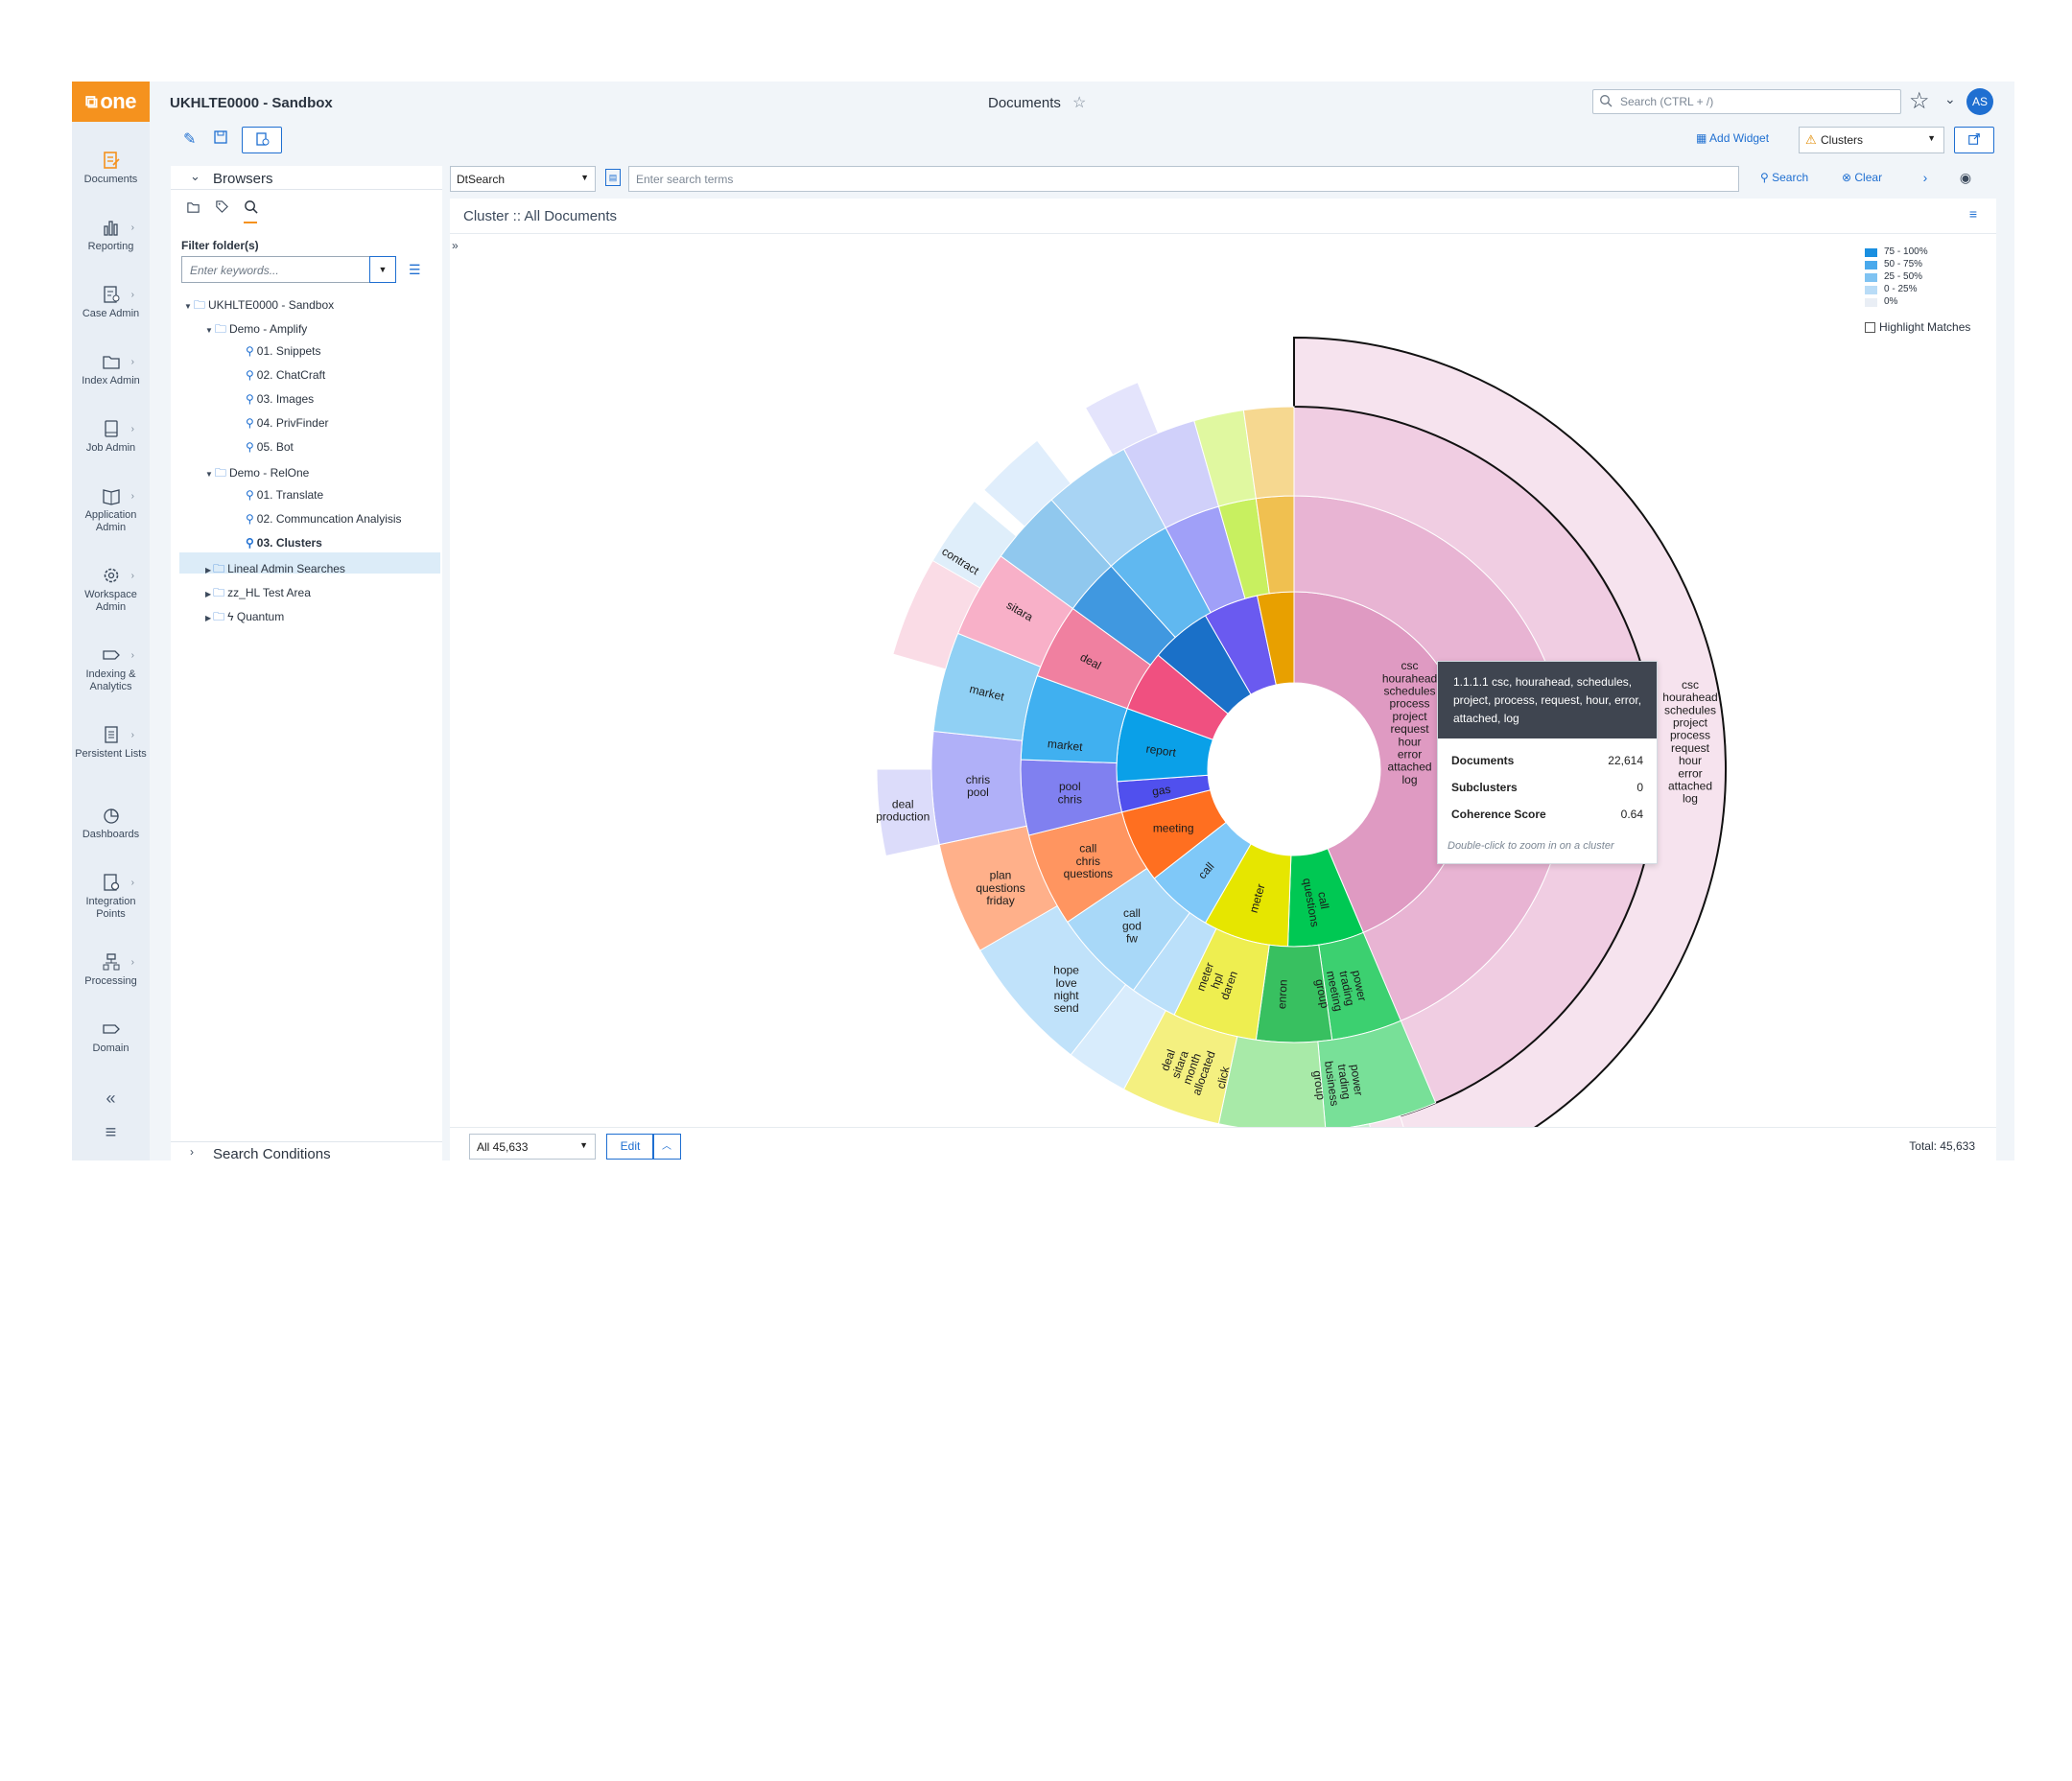 The width and height of the screenshot is (2072, 1781). Describe the element at coordinates (666, 1147) in the screenshot. I see `chevron-up-icon: ︿` at that location.